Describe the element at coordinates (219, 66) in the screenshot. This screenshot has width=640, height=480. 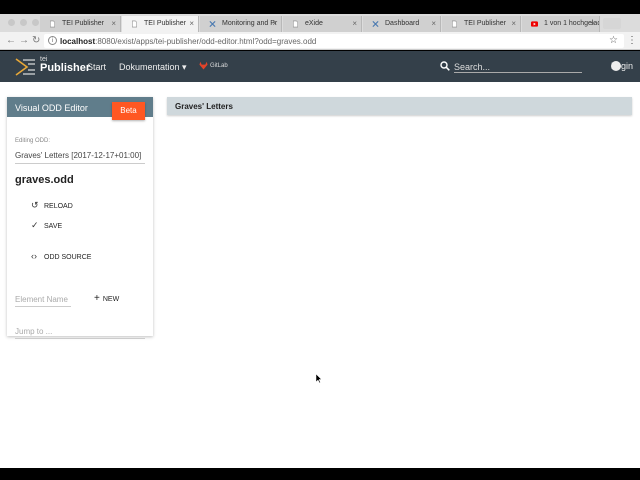
I see `gitlab-label: GitLab` at that location.